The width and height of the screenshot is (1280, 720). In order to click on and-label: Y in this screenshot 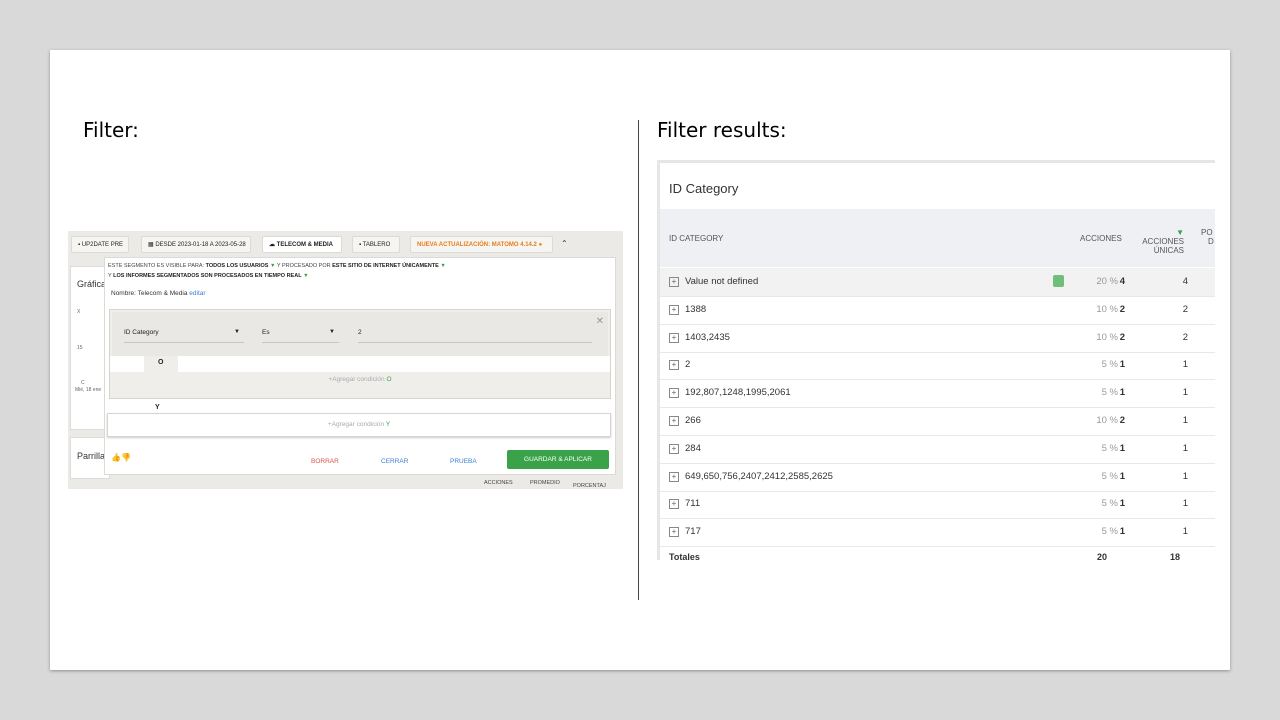, I will do `click(157, 407)`.